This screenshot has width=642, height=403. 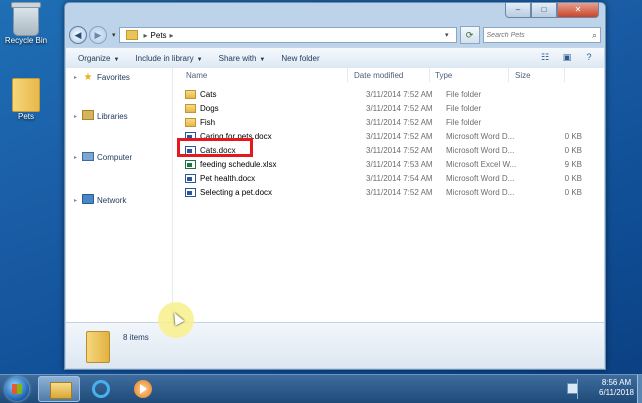 I want to click on nav-item-libraries: ▸ Libraries, so click(x=101, y=116).